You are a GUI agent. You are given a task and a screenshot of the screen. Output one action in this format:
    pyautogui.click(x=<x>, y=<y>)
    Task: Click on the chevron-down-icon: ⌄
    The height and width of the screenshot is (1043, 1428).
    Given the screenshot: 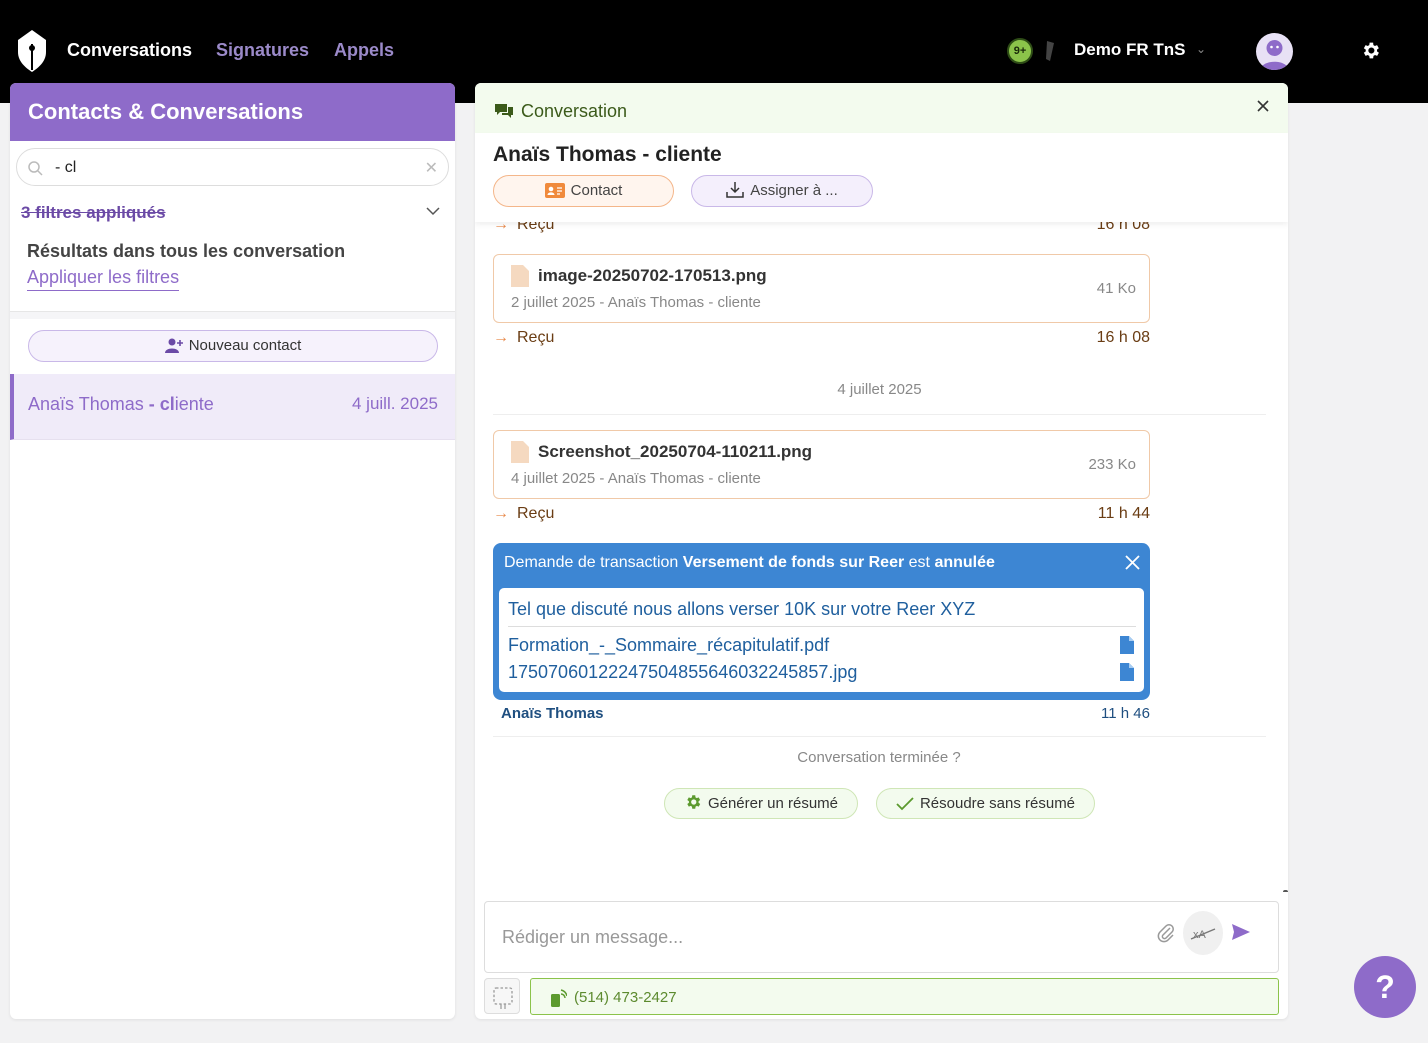 What is the action you would take?
    pyautogui.click(x=1201, y=49)
    